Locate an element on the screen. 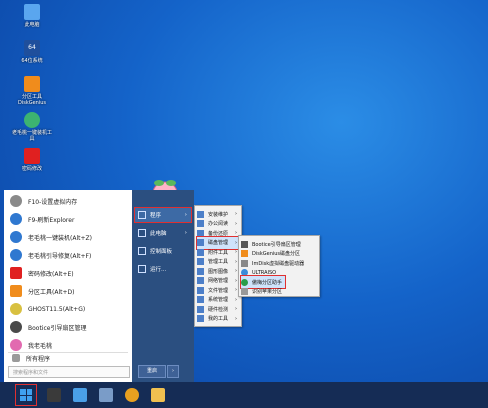 This screenshot has height=408, width=488. one-click-install-icon-image is located at coordinates (32, 120).